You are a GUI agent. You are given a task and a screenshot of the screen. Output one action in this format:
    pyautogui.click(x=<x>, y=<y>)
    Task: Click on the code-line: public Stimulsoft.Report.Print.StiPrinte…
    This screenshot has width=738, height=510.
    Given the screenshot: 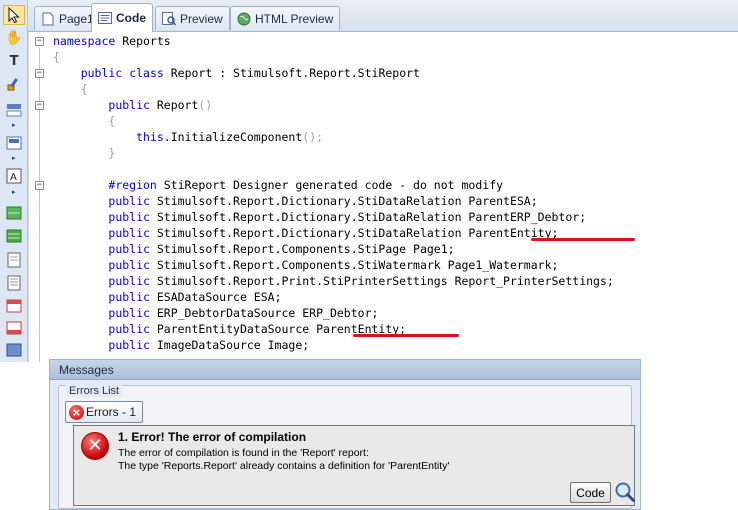 What is the action you would take?
    pyautogui.click(x=383, y=281)
    